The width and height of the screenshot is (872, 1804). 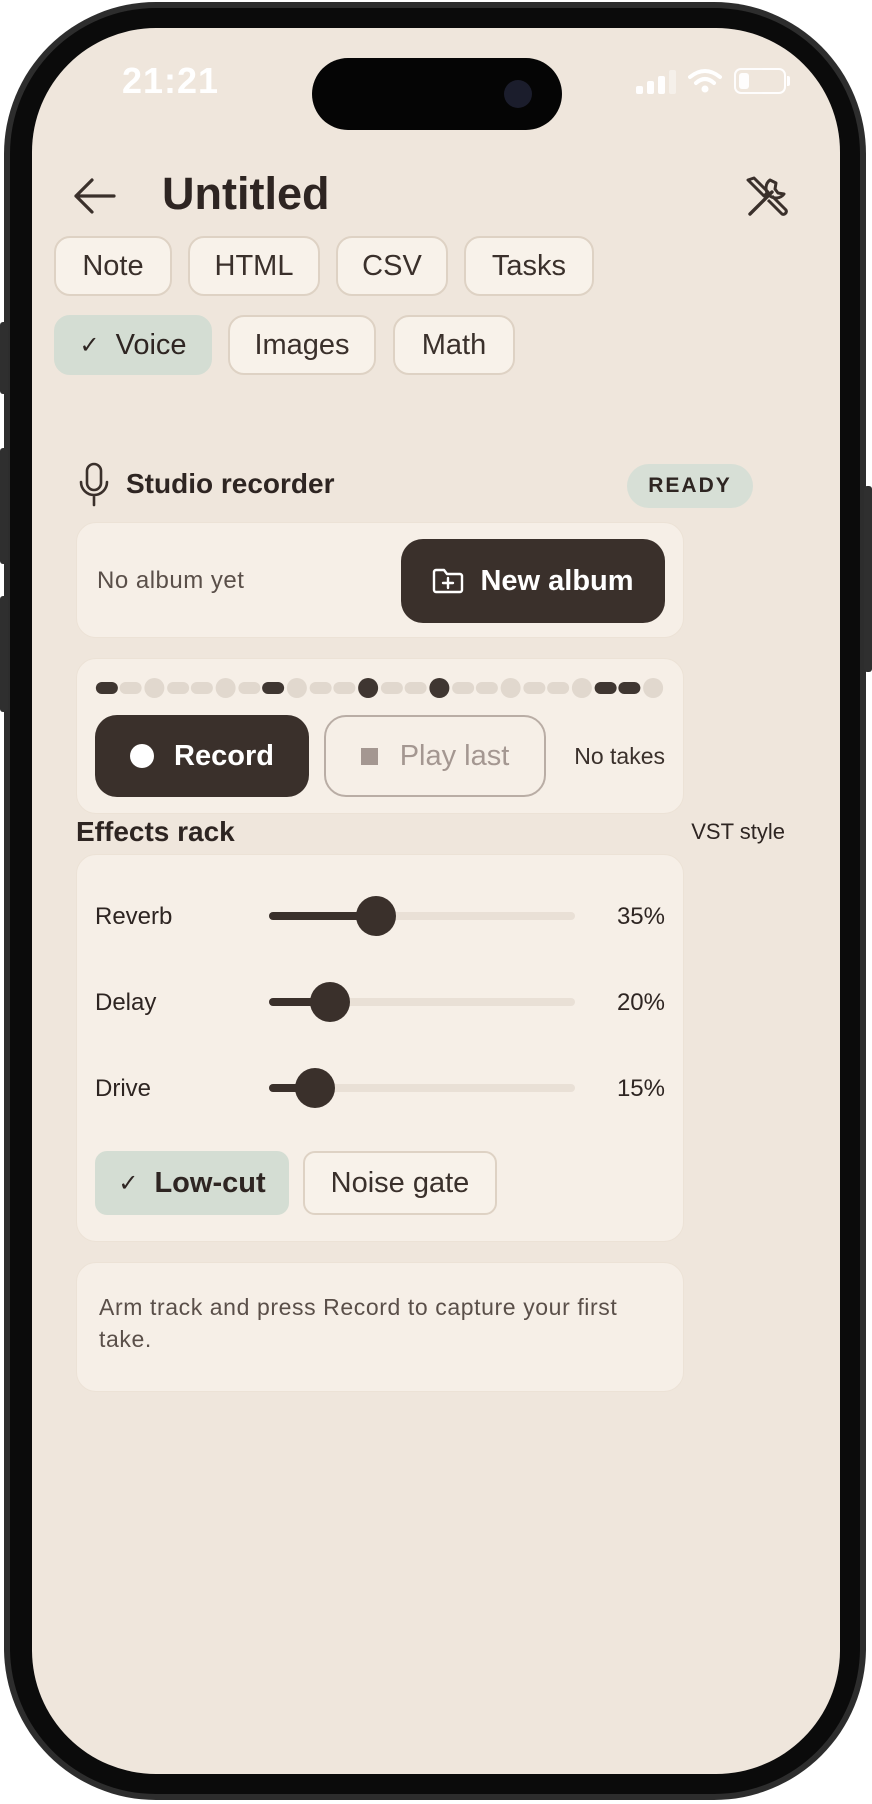 What do you see at coordinates (767, 197) in the screenshot?
I see `tools-icon` at bounding box center [767, 197].